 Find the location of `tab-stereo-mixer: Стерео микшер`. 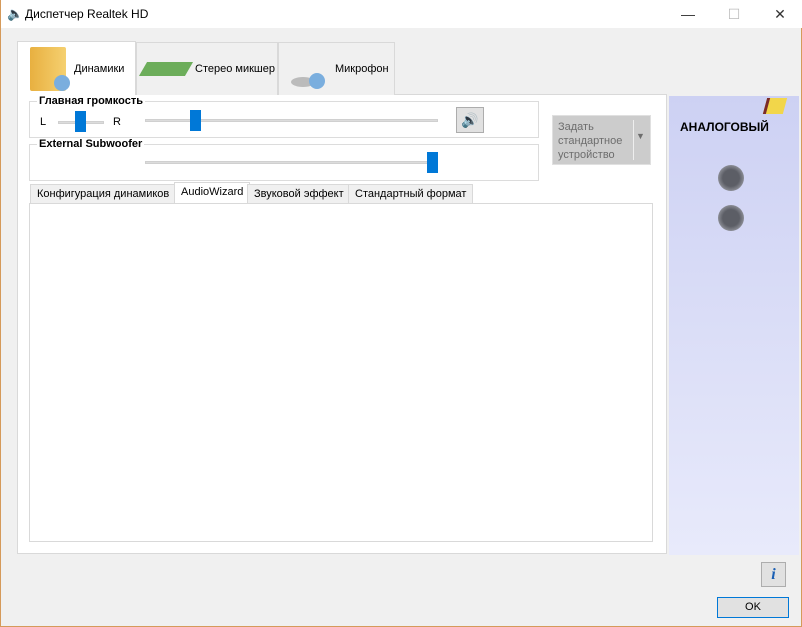

tab-stereo-mixer: Стерео микшер is located at coordinates (207, 68).